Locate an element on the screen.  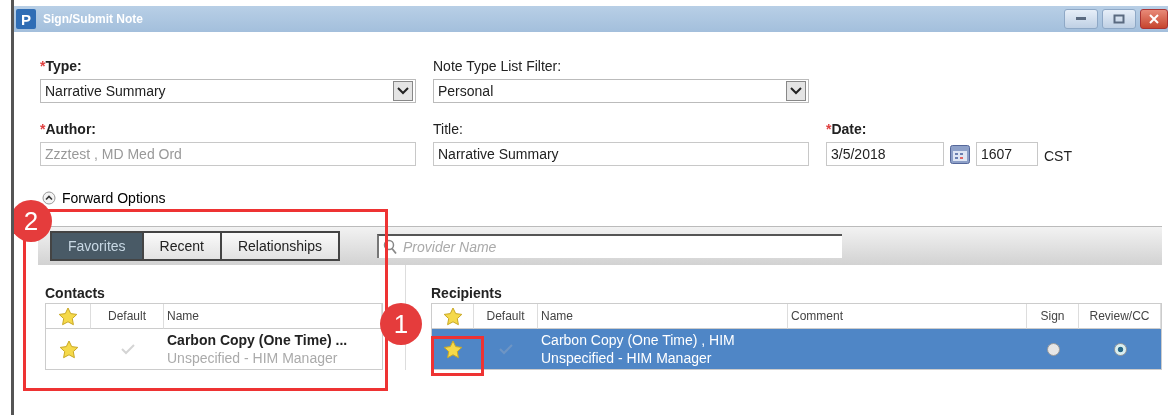
minimize-button is located at coordinates (1081, 19).